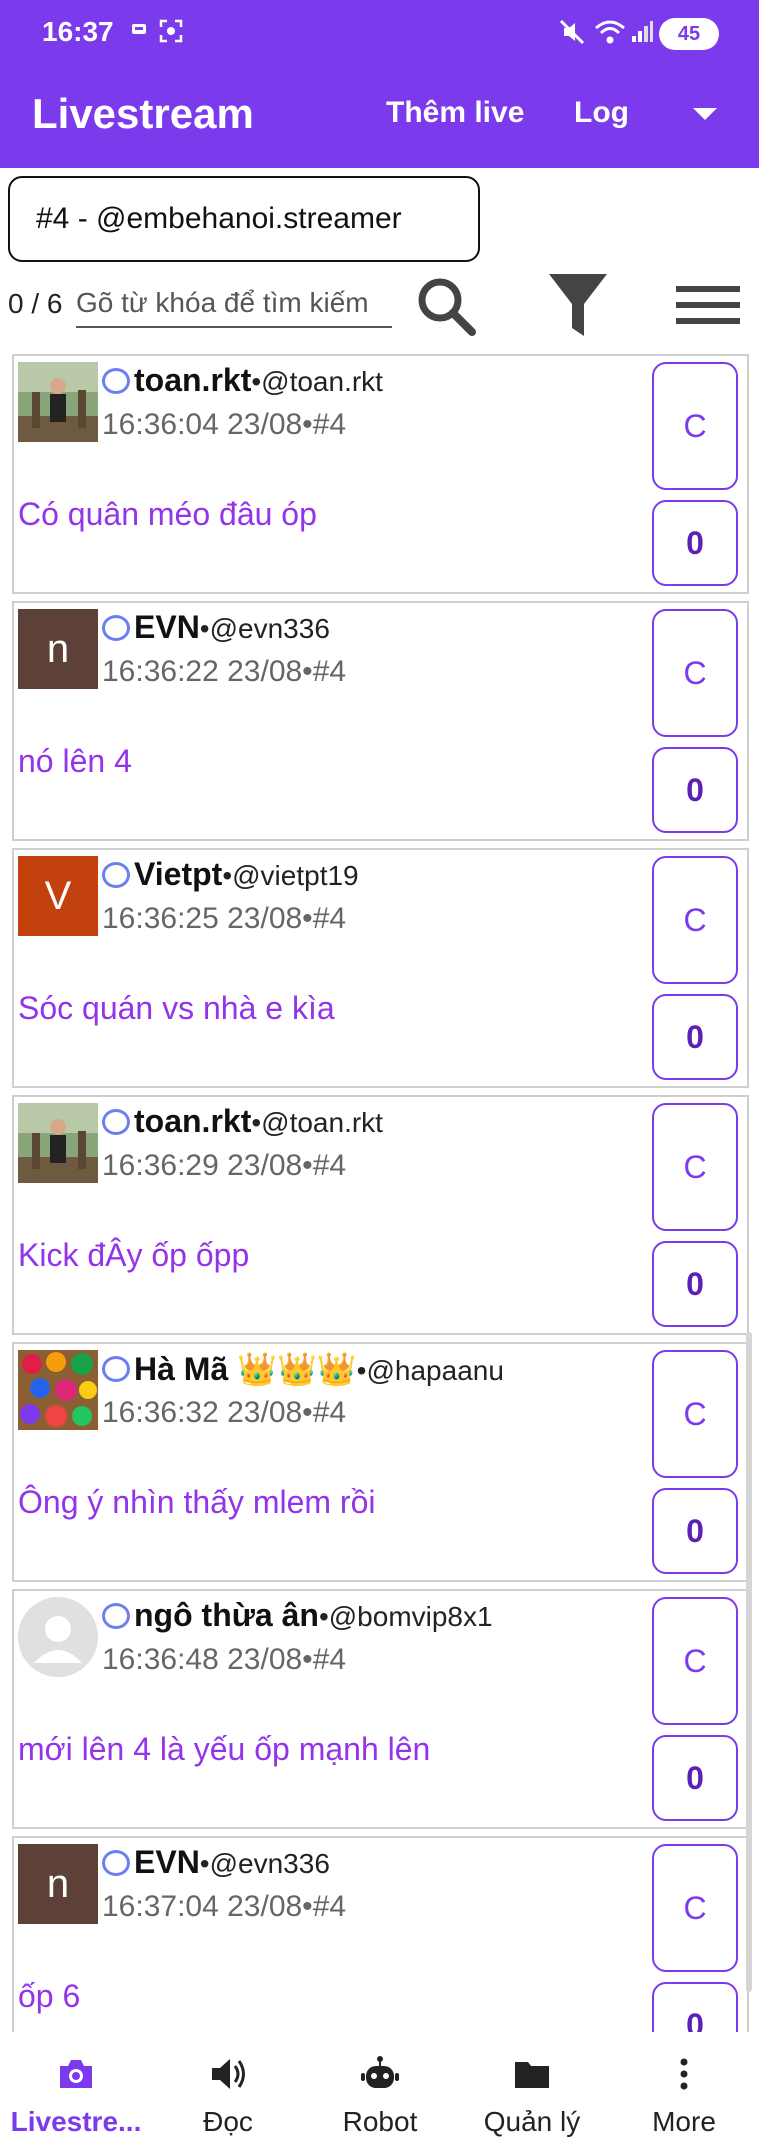 The image size is (759, 2154). What do you see at coordinates (380, 1934) in the screenshot?
I see `comment-card: n EVN•@evn336 16:37:04 23/08•#4 ốp 6 C 0` at bounding box center [380, 1934].